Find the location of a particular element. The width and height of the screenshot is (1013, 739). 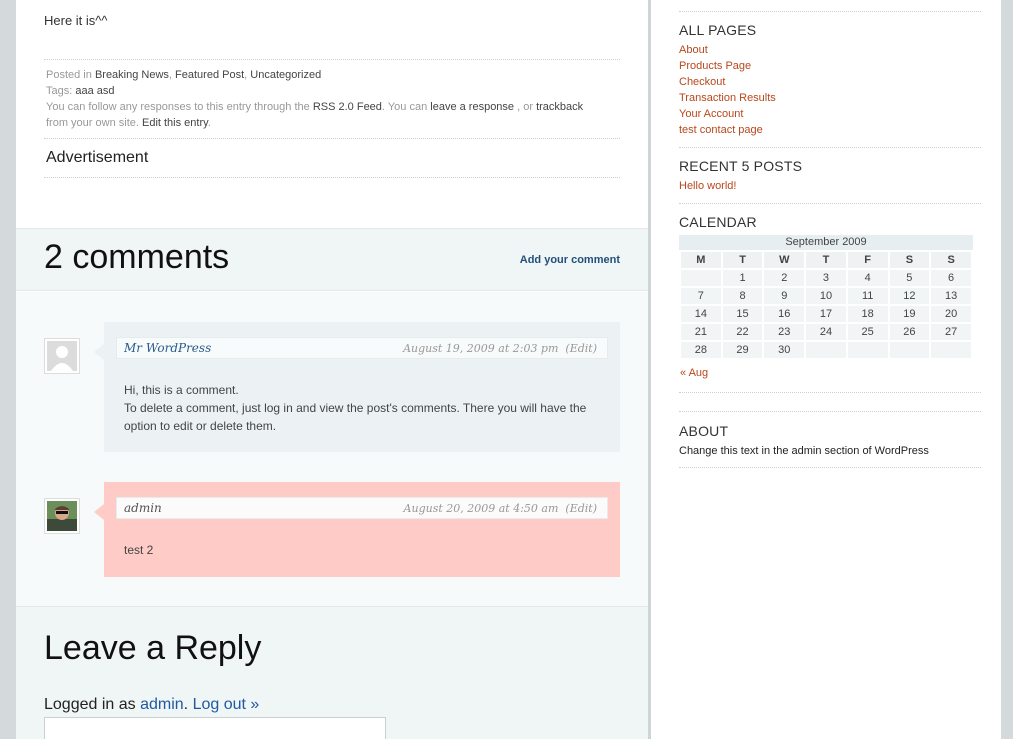

weekday-header: W is located at coordinates (784, 260).